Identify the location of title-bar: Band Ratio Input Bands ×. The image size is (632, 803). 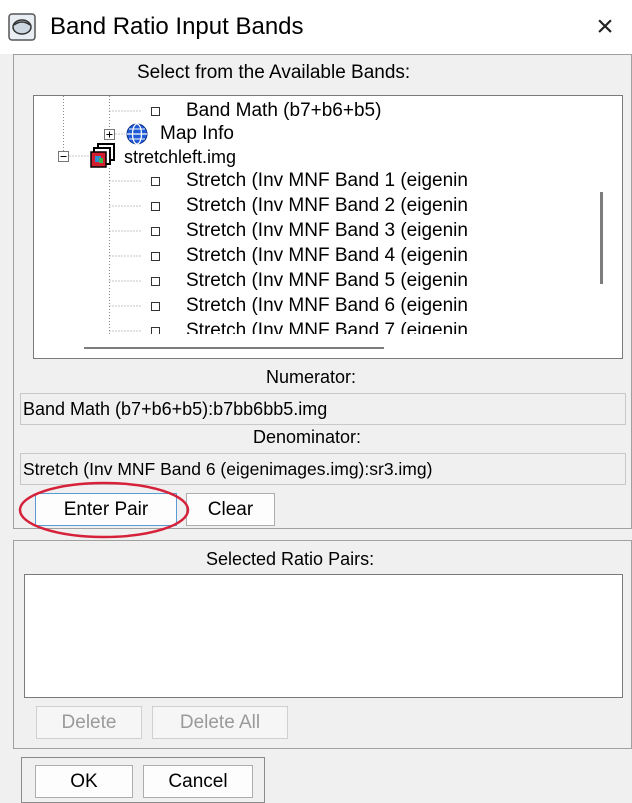
(316, 27).